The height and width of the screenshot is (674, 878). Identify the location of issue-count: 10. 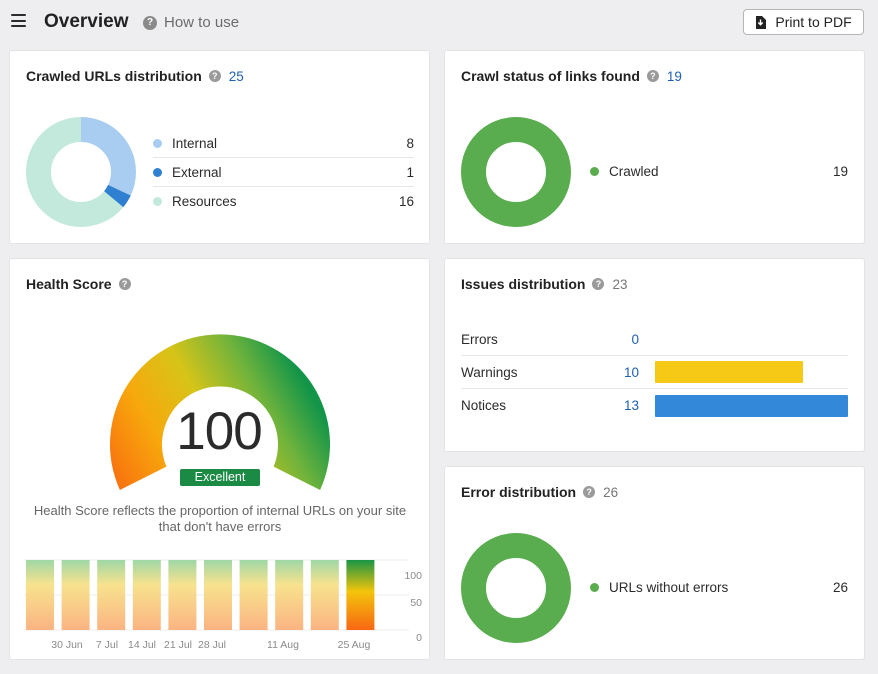
(625, 372).